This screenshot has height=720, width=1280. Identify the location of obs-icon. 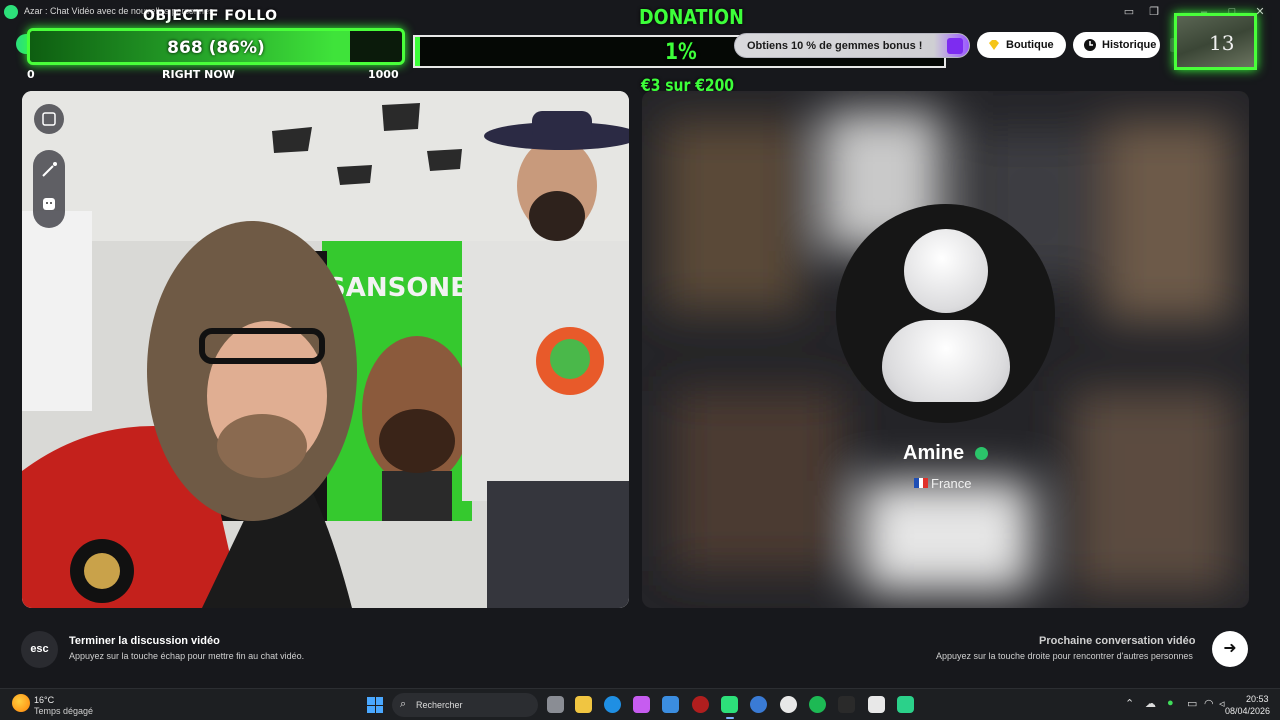
(876, 704).